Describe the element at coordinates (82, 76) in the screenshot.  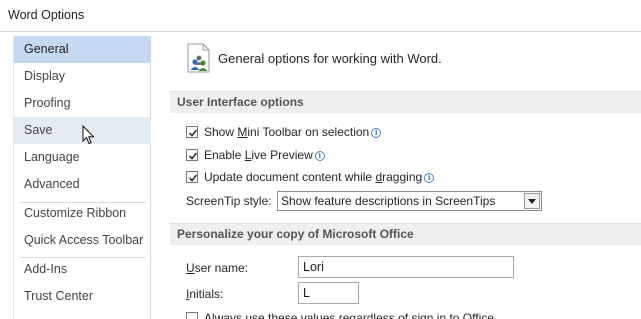
I see `sidebar-item-display: Display` at that location.